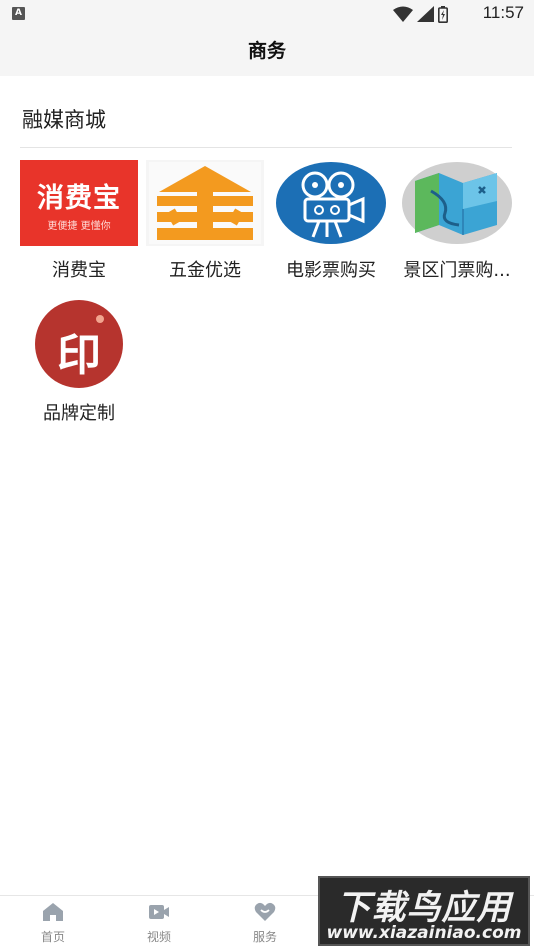 The height and width of the screenshot is (950, 534). What do you see at coordinates (265, 923) in the screenshot?
I see `tab-service: 服务` at bounding box center [265, 923].